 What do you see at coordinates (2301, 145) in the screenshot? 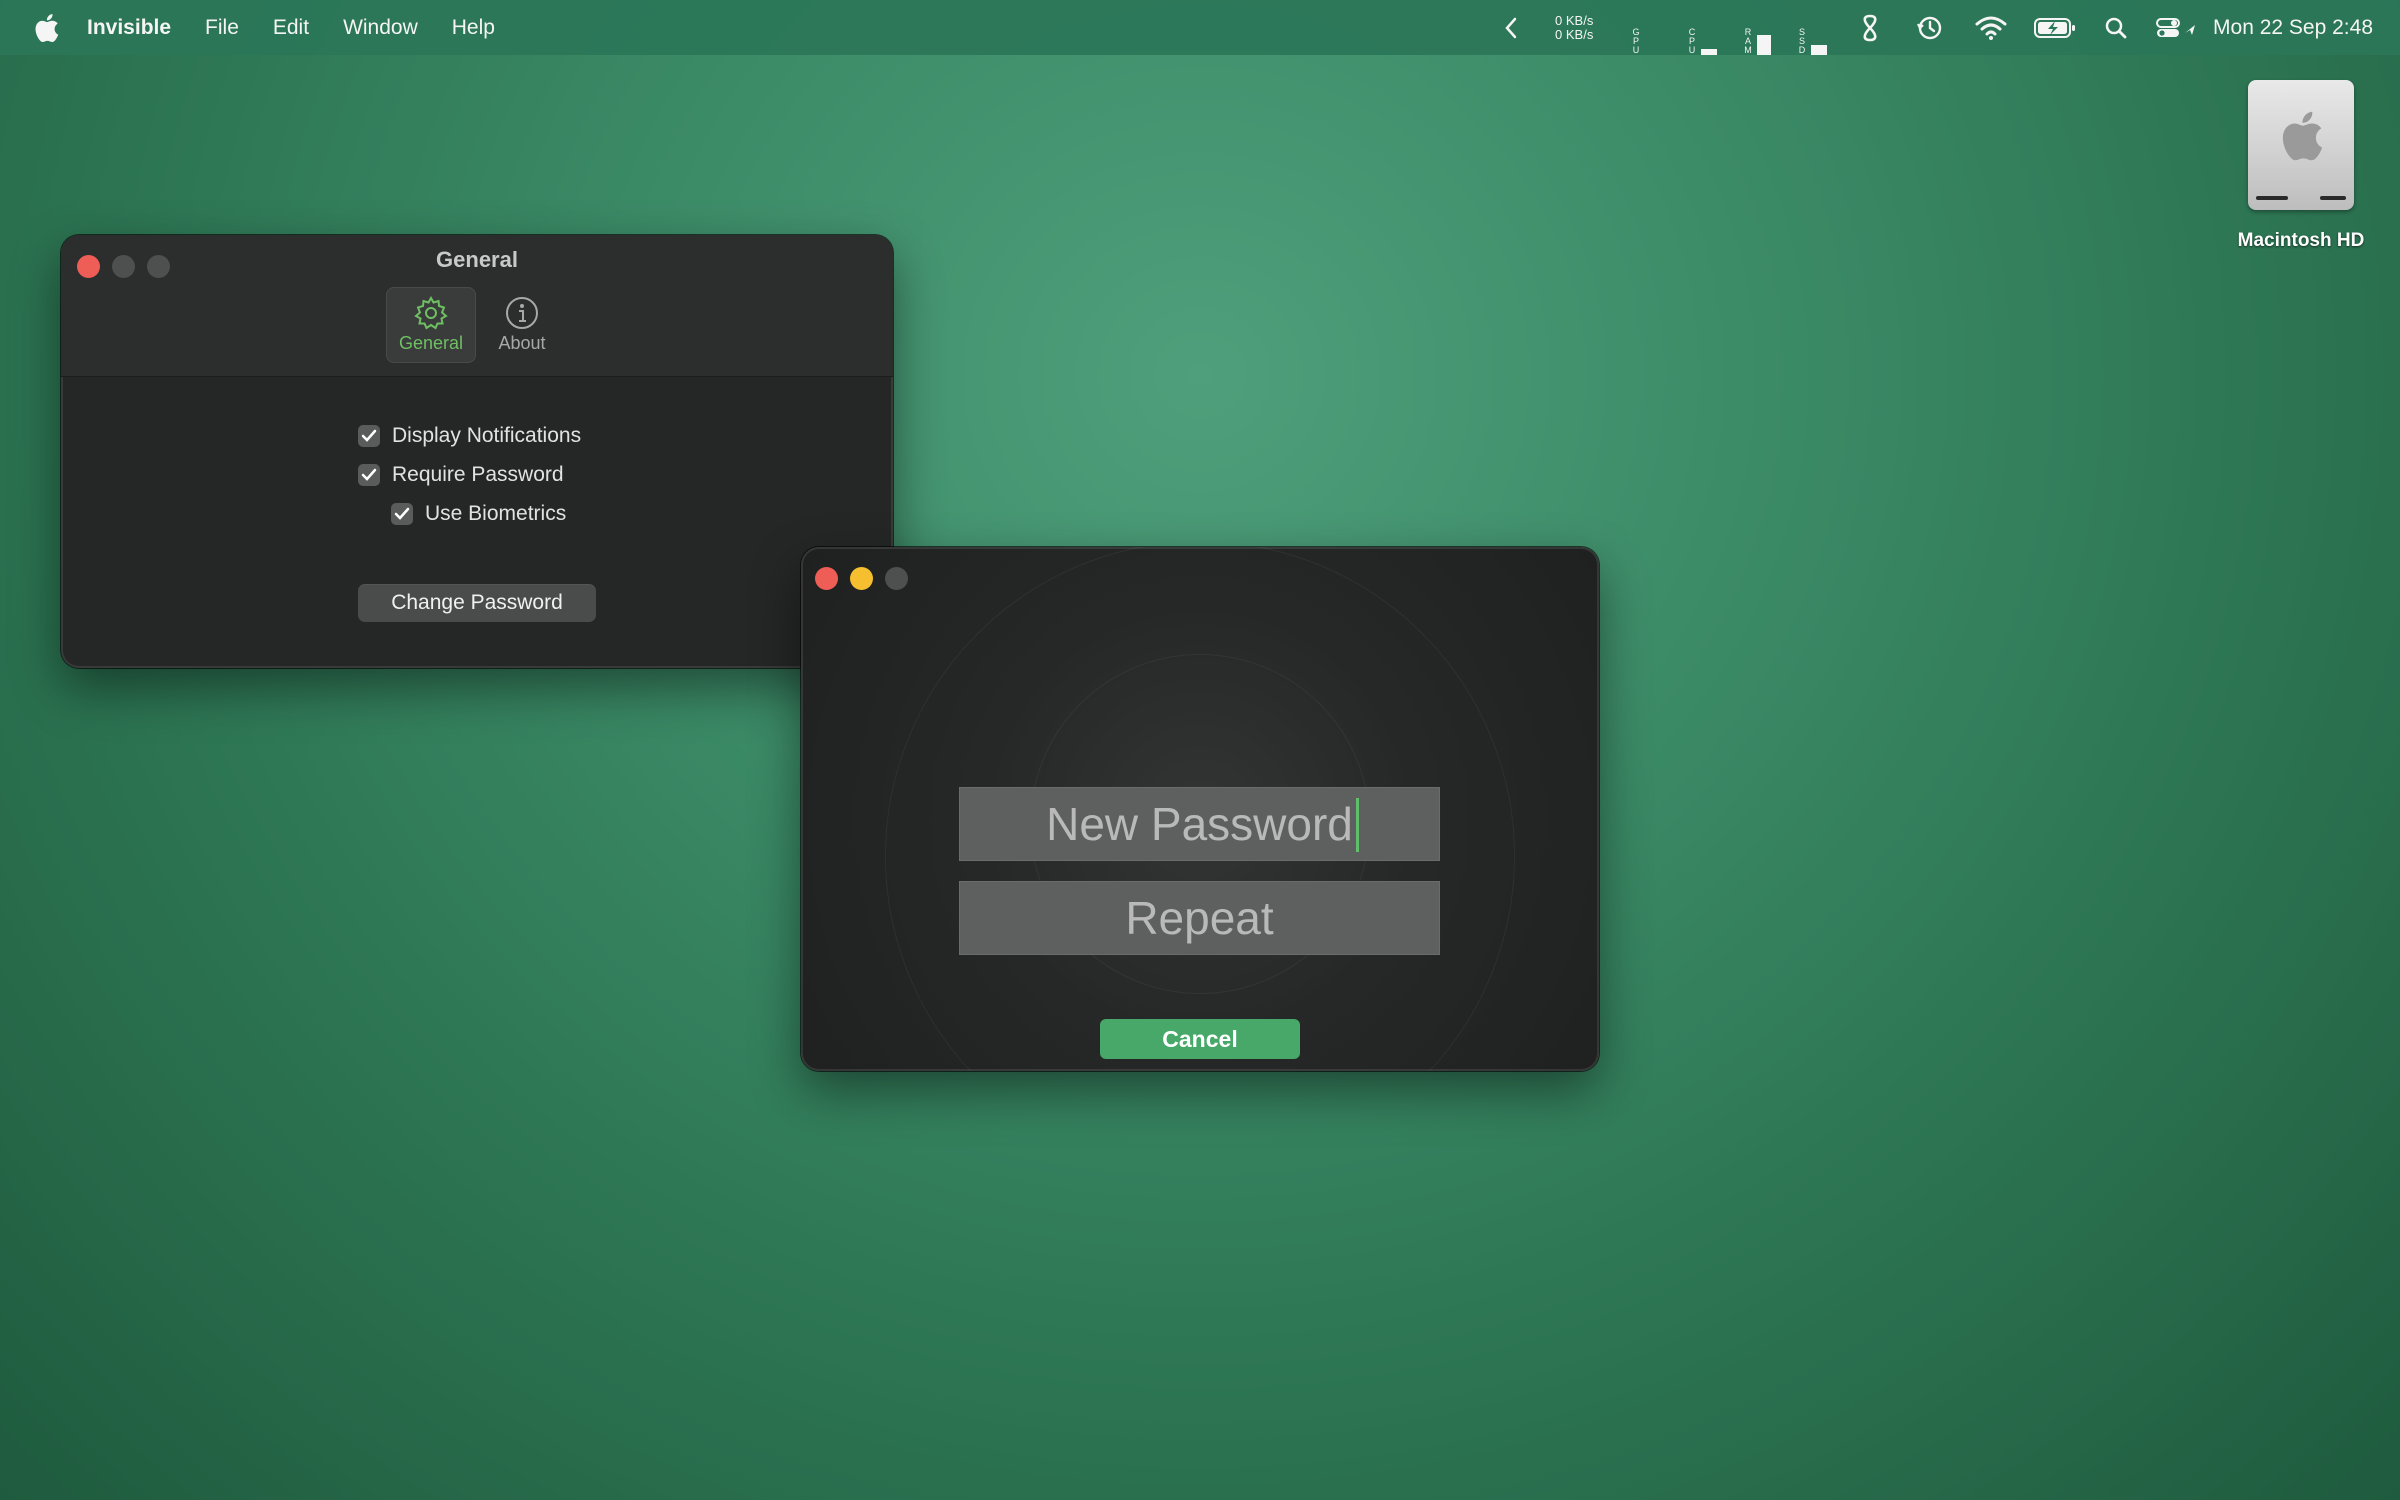
I see `hard-drive-icon` at bounding box center [2301, 145].